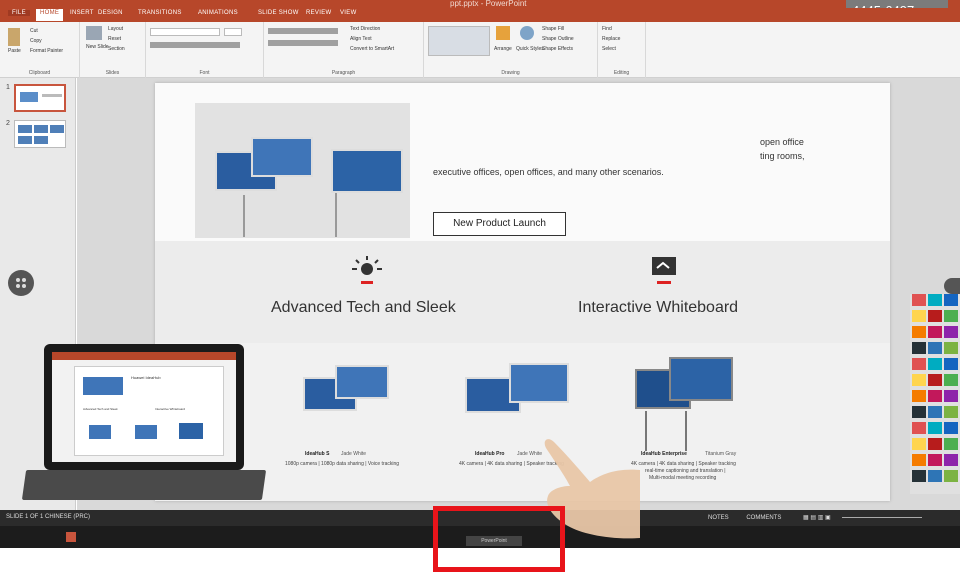  I want to click on tab-transitions: TRANSITIONS, so click(160, 13).